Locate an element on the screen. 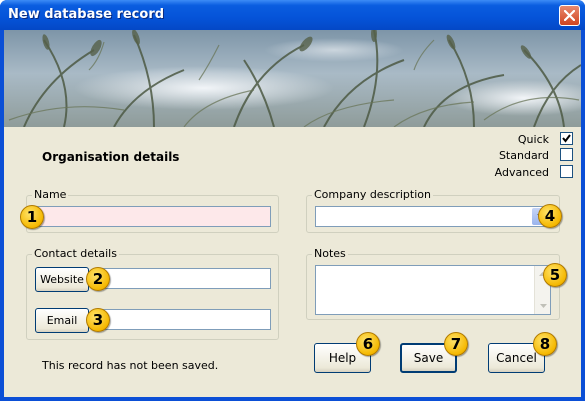 Image resolution: width=585 pixels, height=401 pixels. email-button: Email is located at coordinates (62, 320).